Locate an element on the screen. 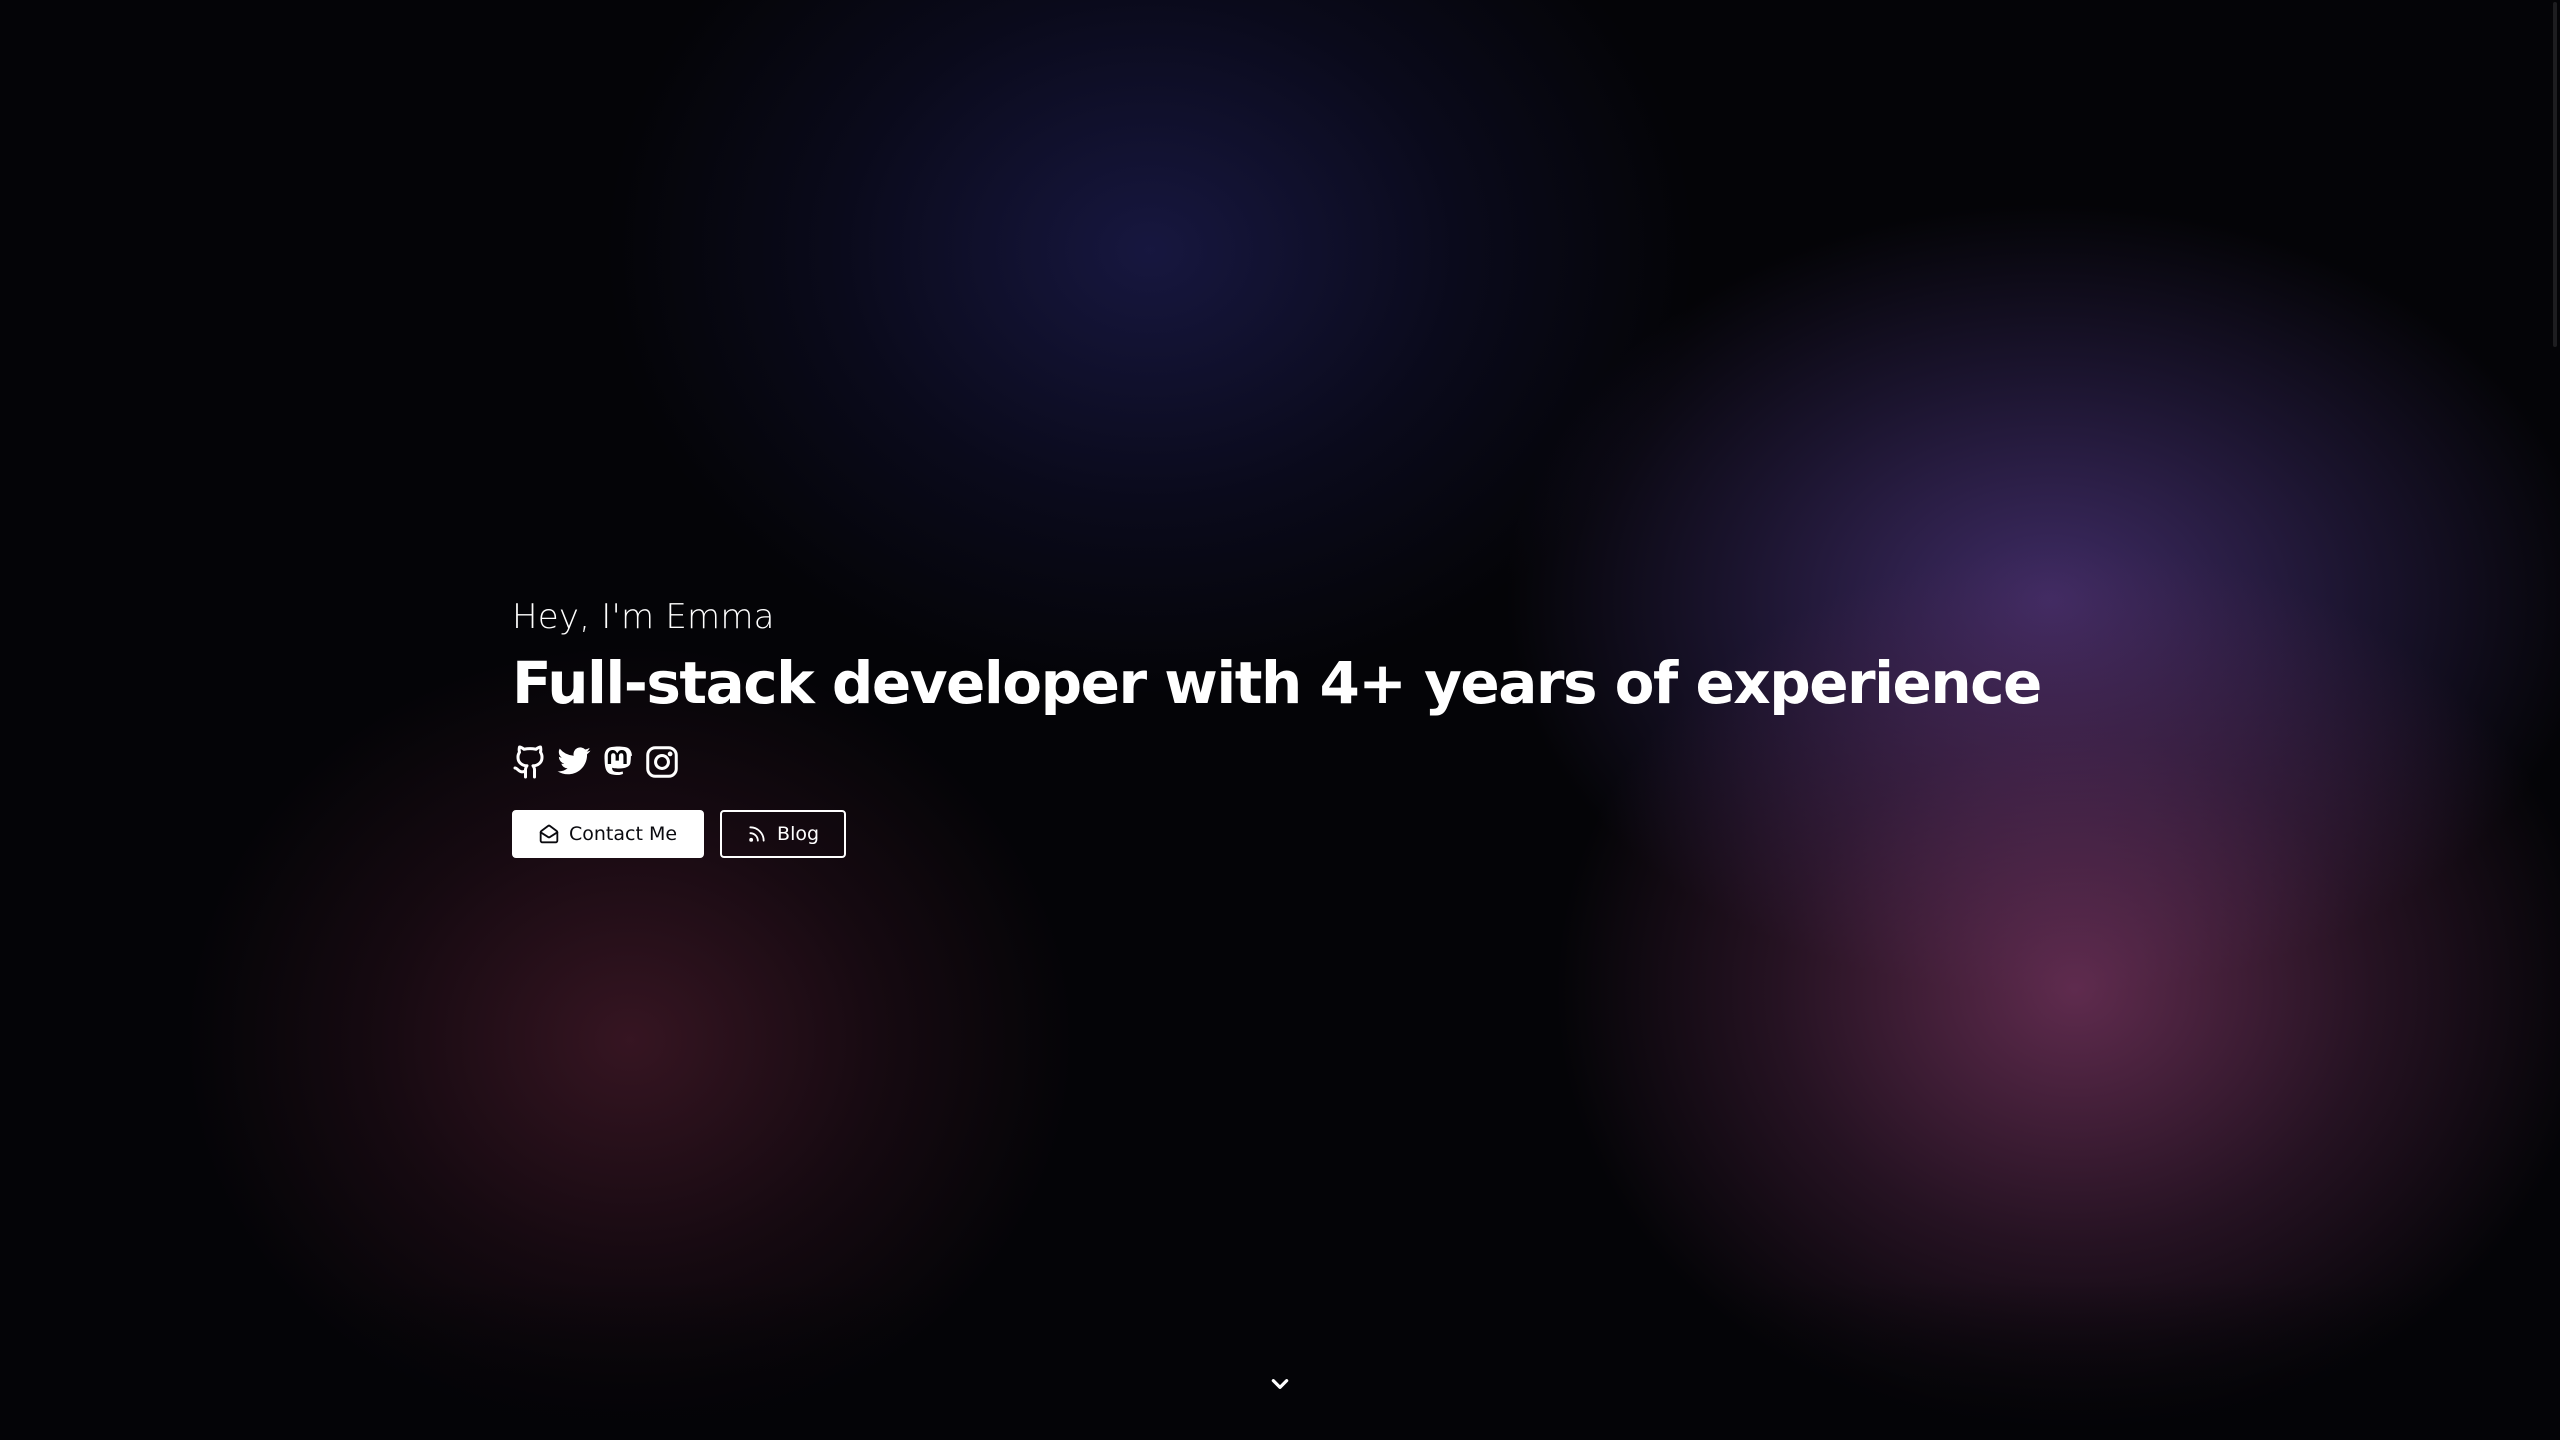 The height and width of the screenshot is (1440, 2560). mastodon-link is located at coordinates (618, 762).